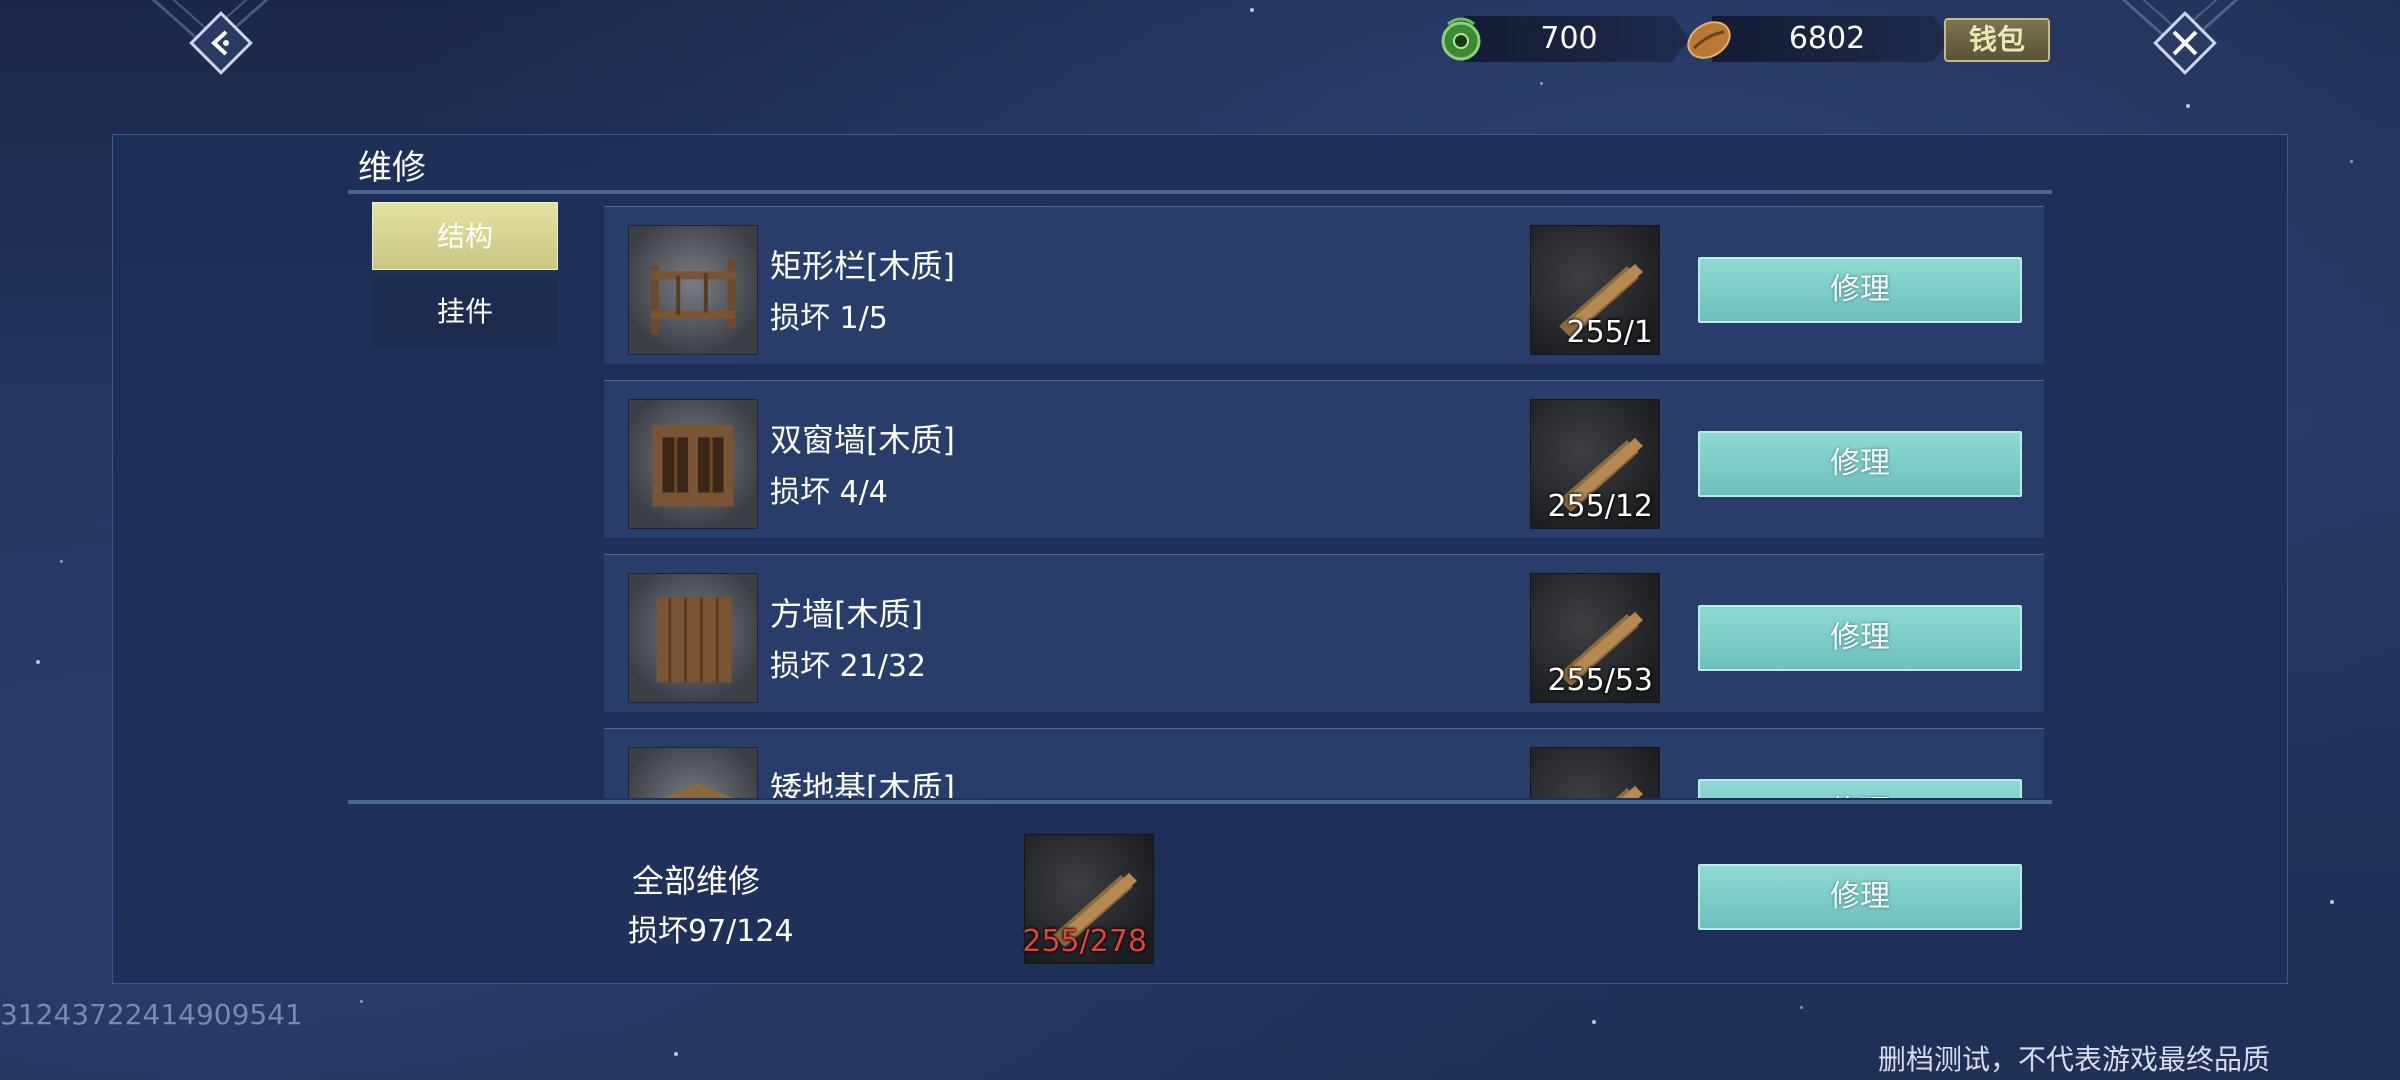 The width and height of the screenshot is (2400, 1080). I want to click on bean-coin-icon, so click(1709, 40).